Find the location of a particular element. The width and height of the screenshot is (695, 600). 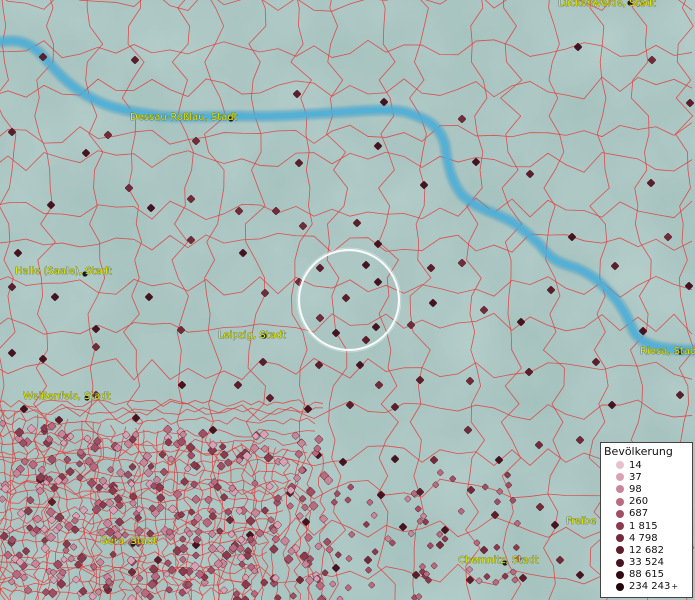

legend-label: 4 798 is located at coordinates (643, 538).